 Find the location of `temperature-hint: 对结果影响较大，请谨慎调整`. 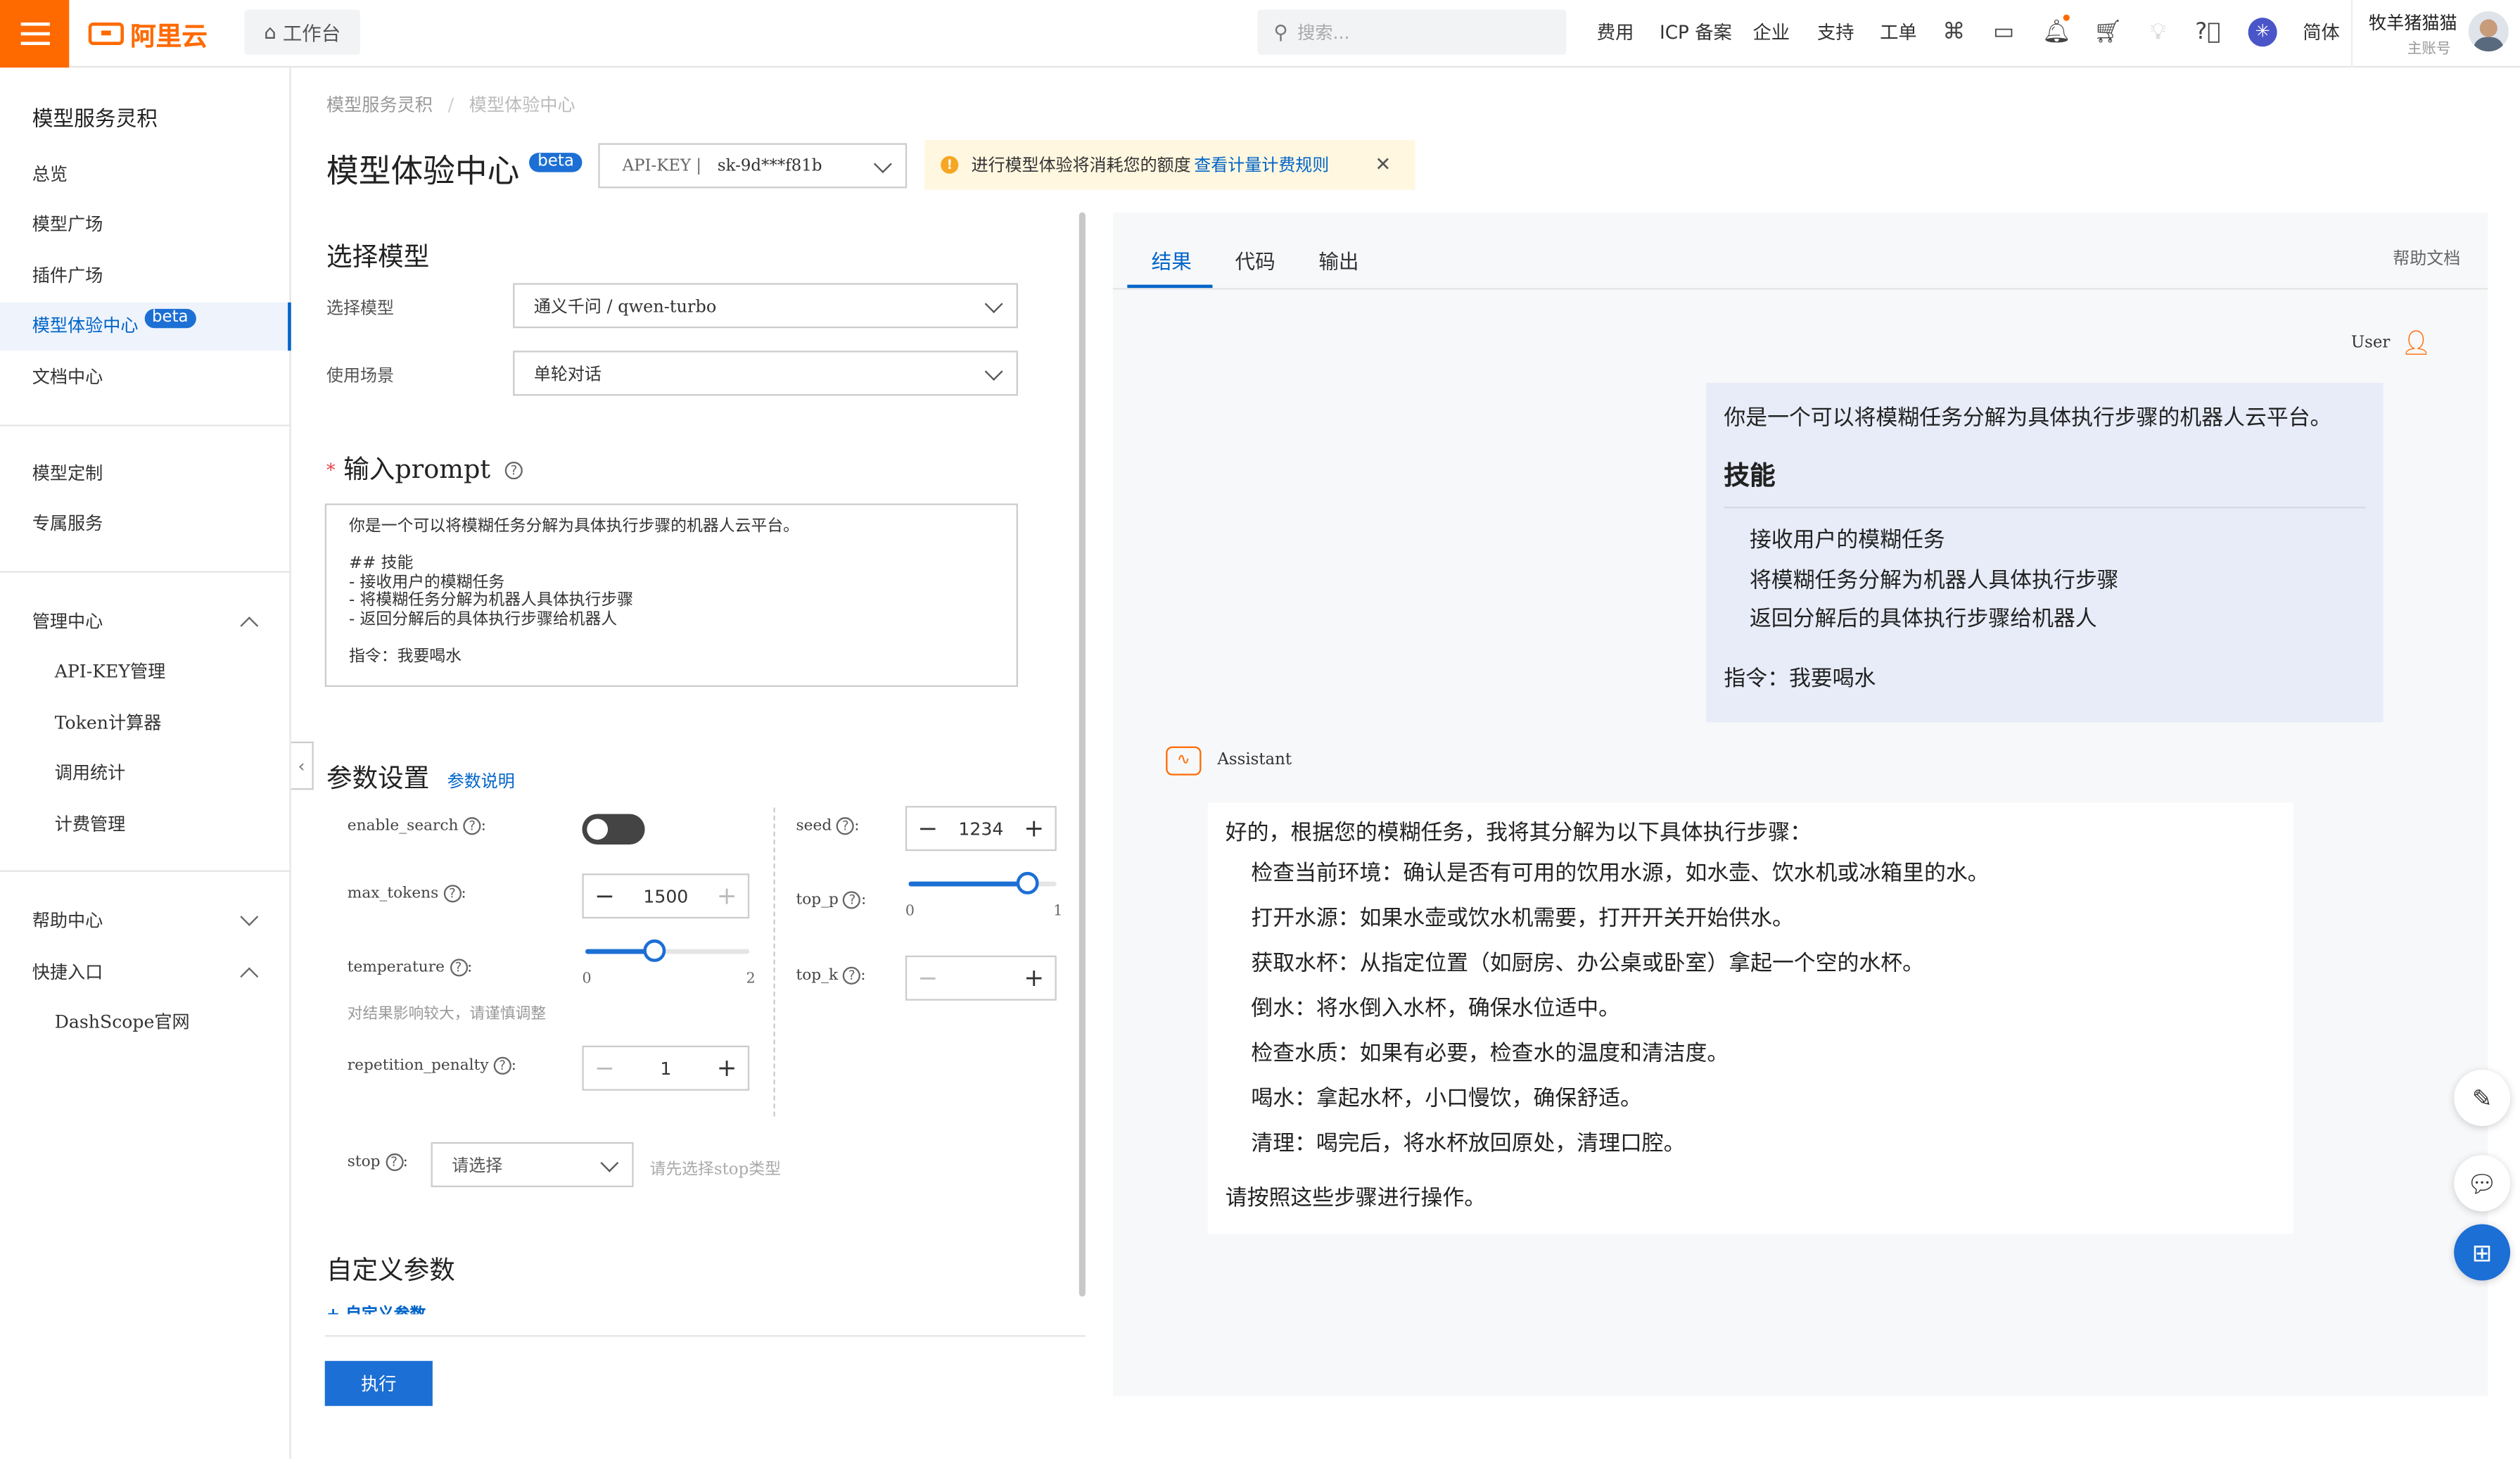

temperature-hint: 对结果影响较大，请谨慎调整 is located at coordinates (447, 1014).